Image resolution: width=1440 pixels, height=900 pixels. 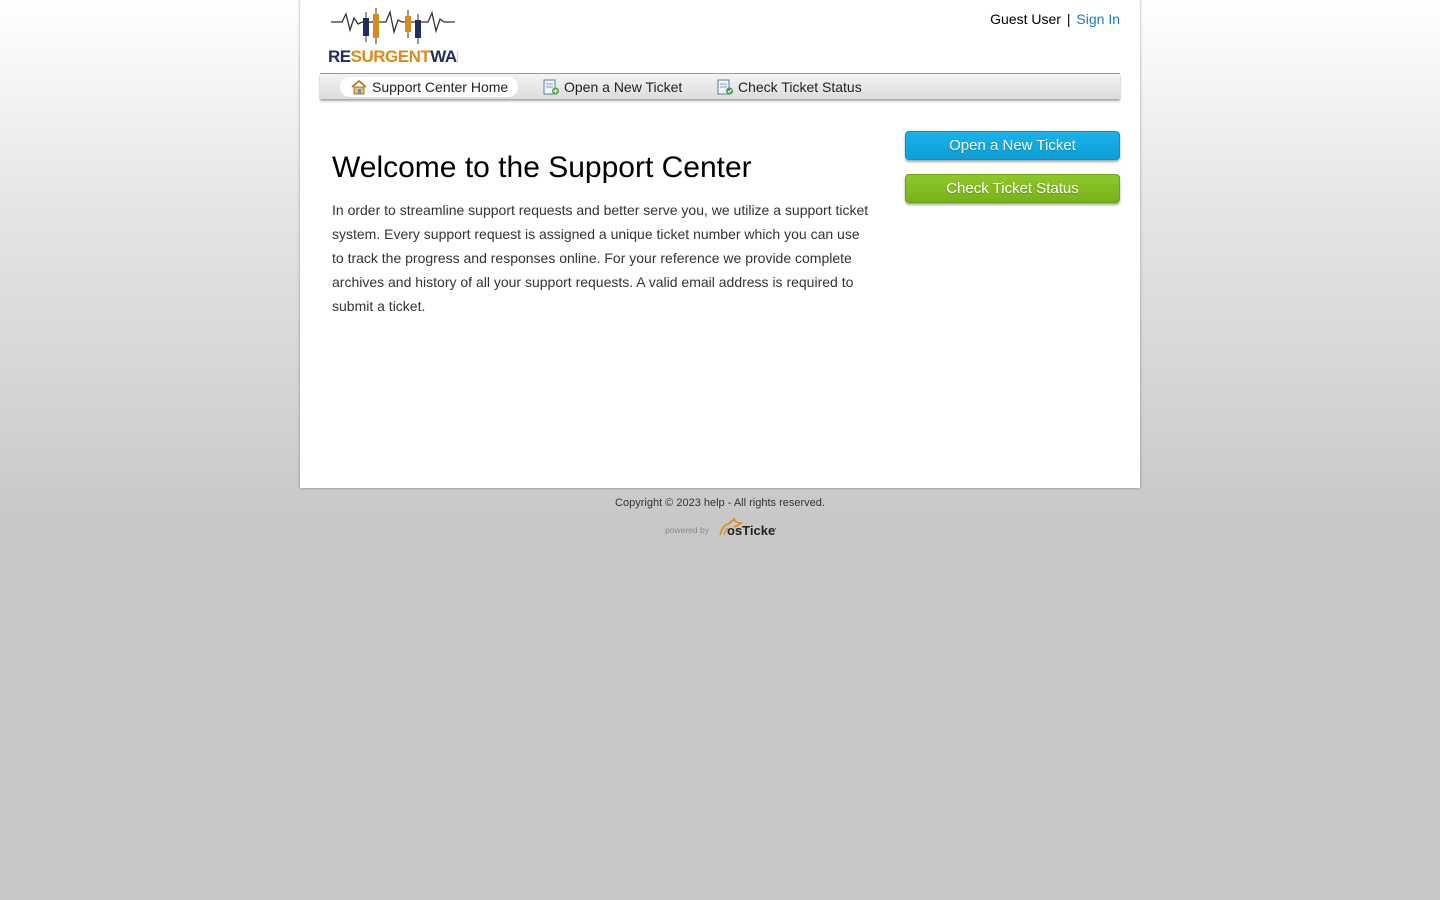 I want to click on nav-check-ticket-status: Check Ticket Status, so click(x=789, y=87).